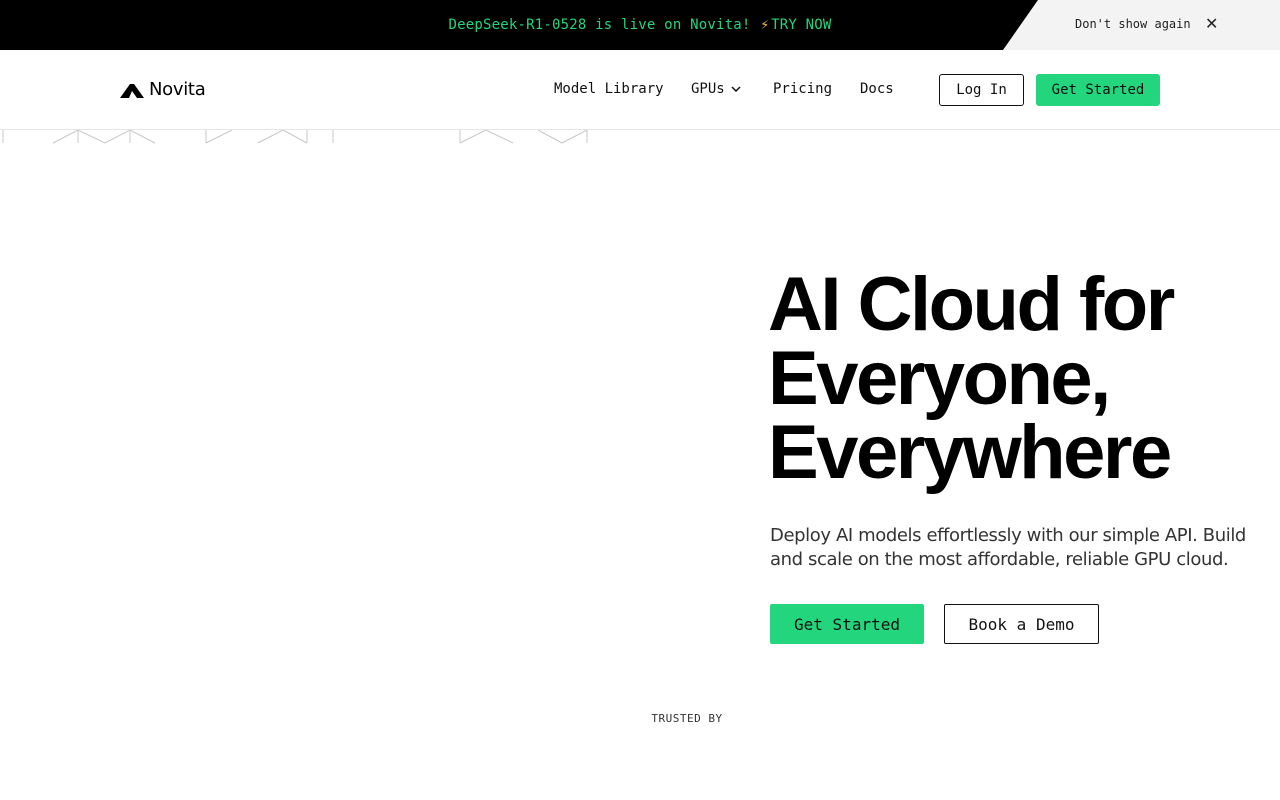 This screenshot has width=1280, height=800. What do you see at coordinates (981, 90) in the screenshot?
I see `log-in-button: Log In` at bounding box center [981, 90].